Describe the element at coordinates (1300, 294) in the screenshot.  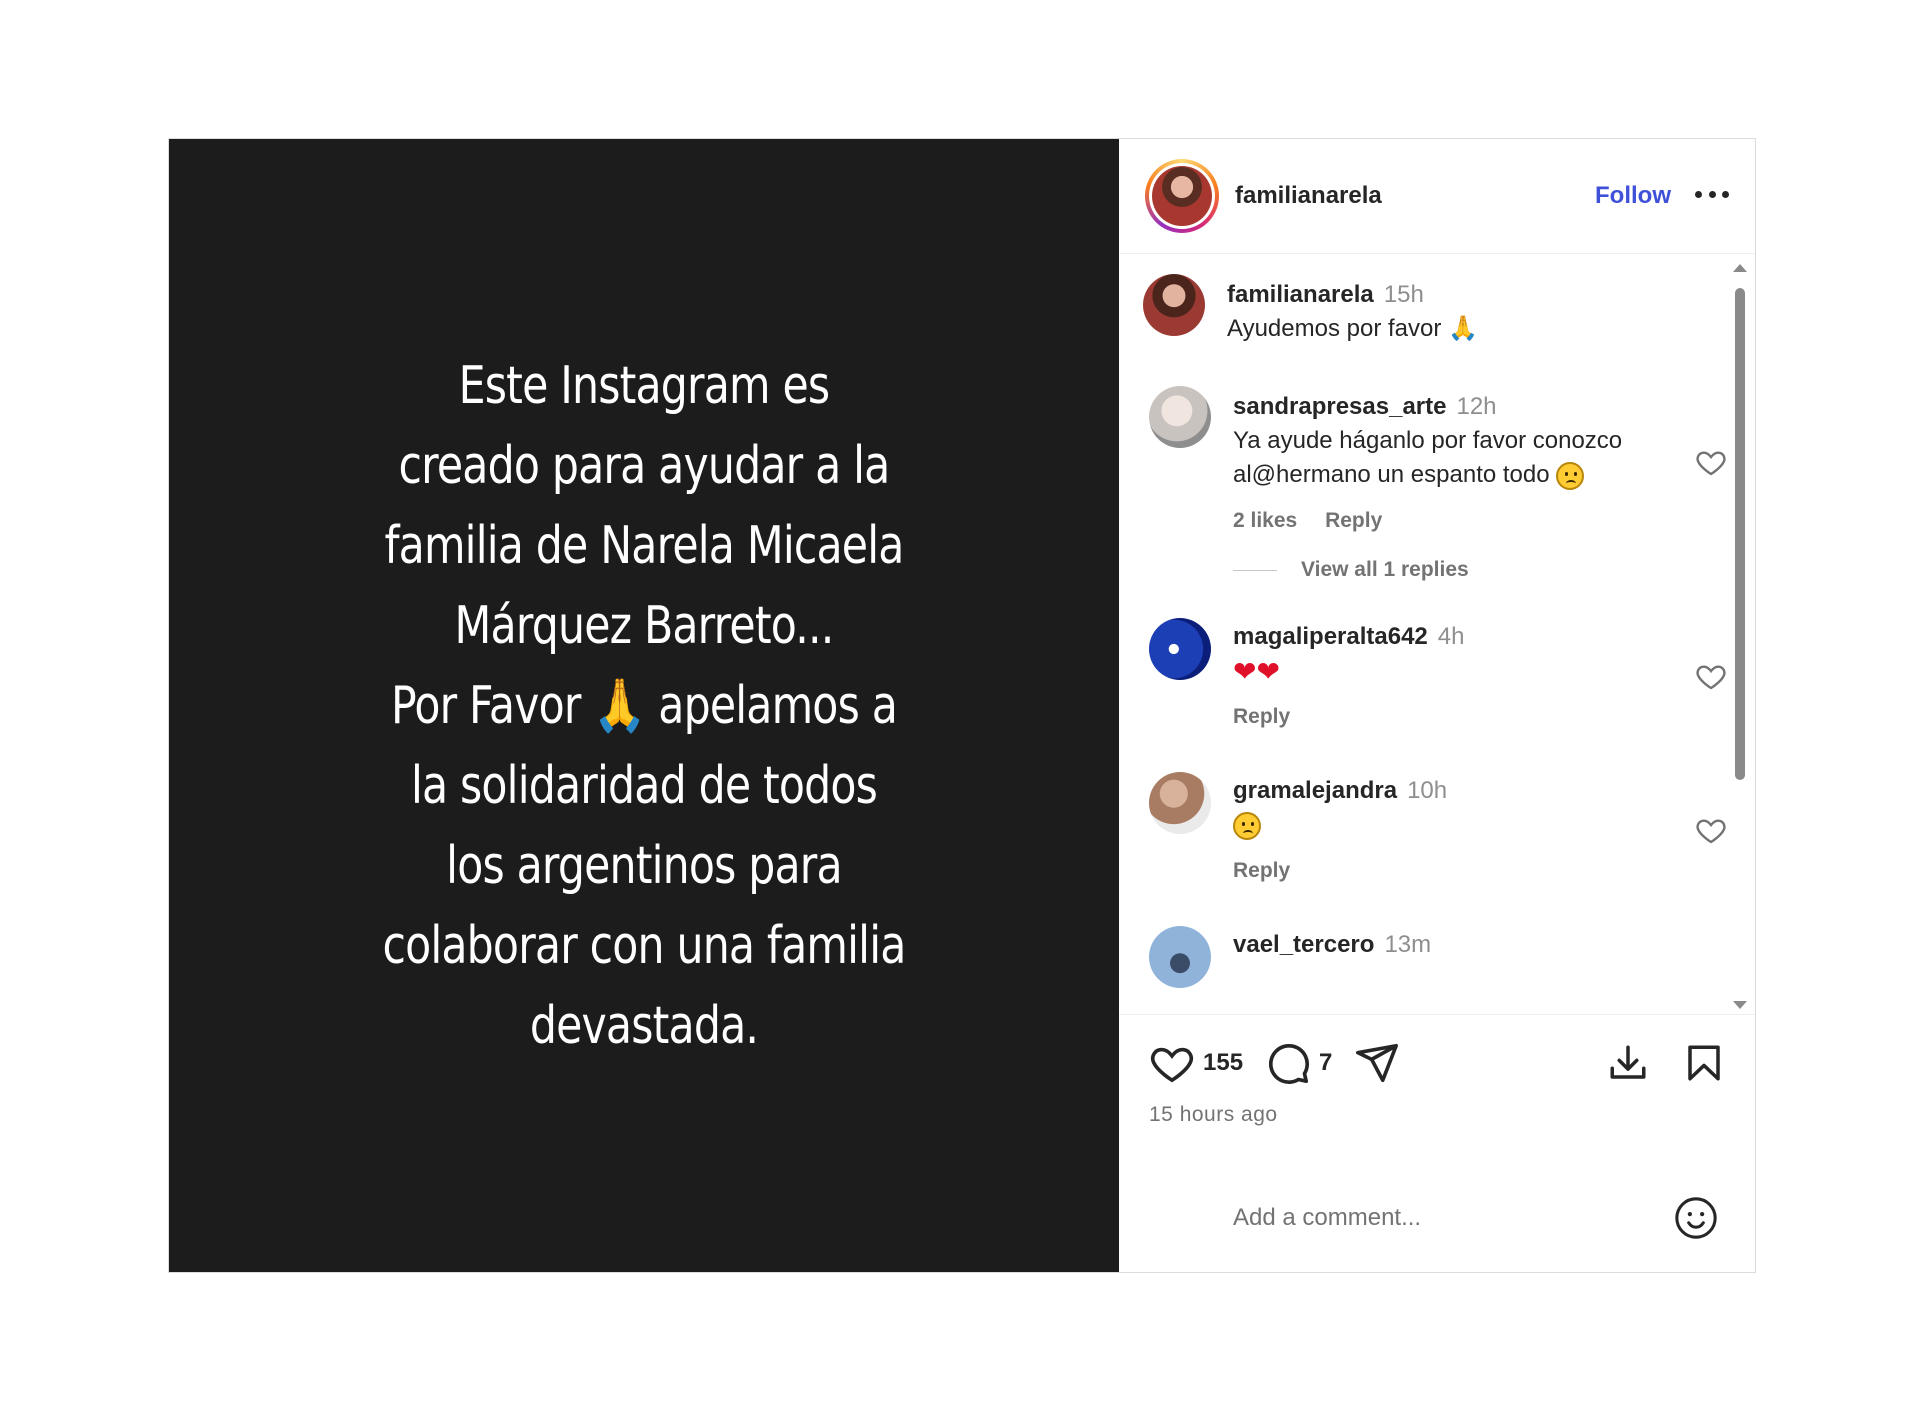
I see `caption-username: familianarela` at that location.